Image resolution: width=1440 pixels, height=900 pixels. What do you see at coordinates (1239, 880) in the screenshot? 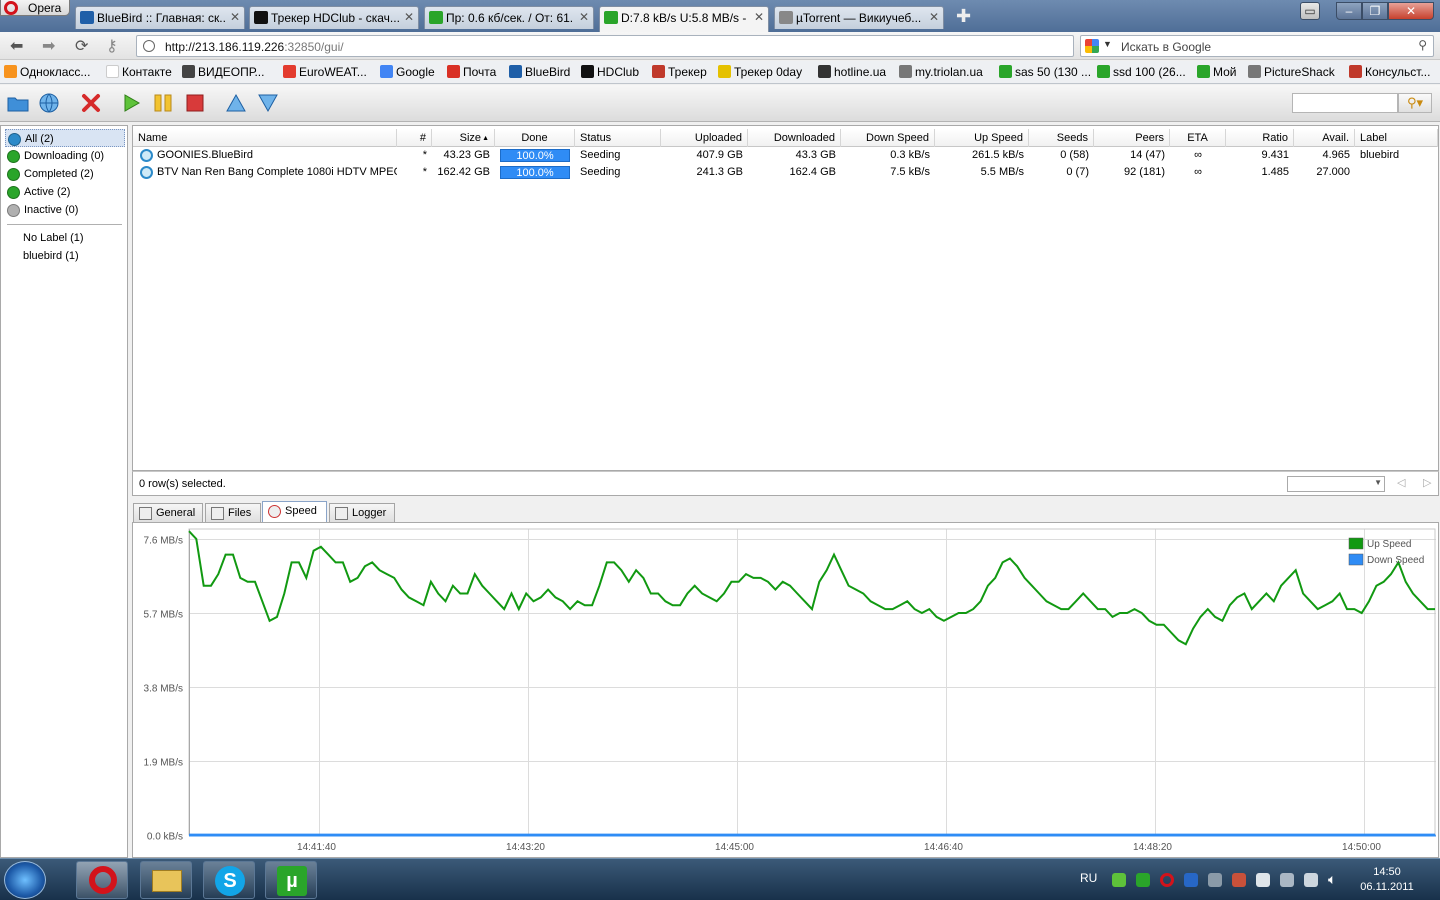
I see `tray-flag-icon` at bounding box center [1239, 880].